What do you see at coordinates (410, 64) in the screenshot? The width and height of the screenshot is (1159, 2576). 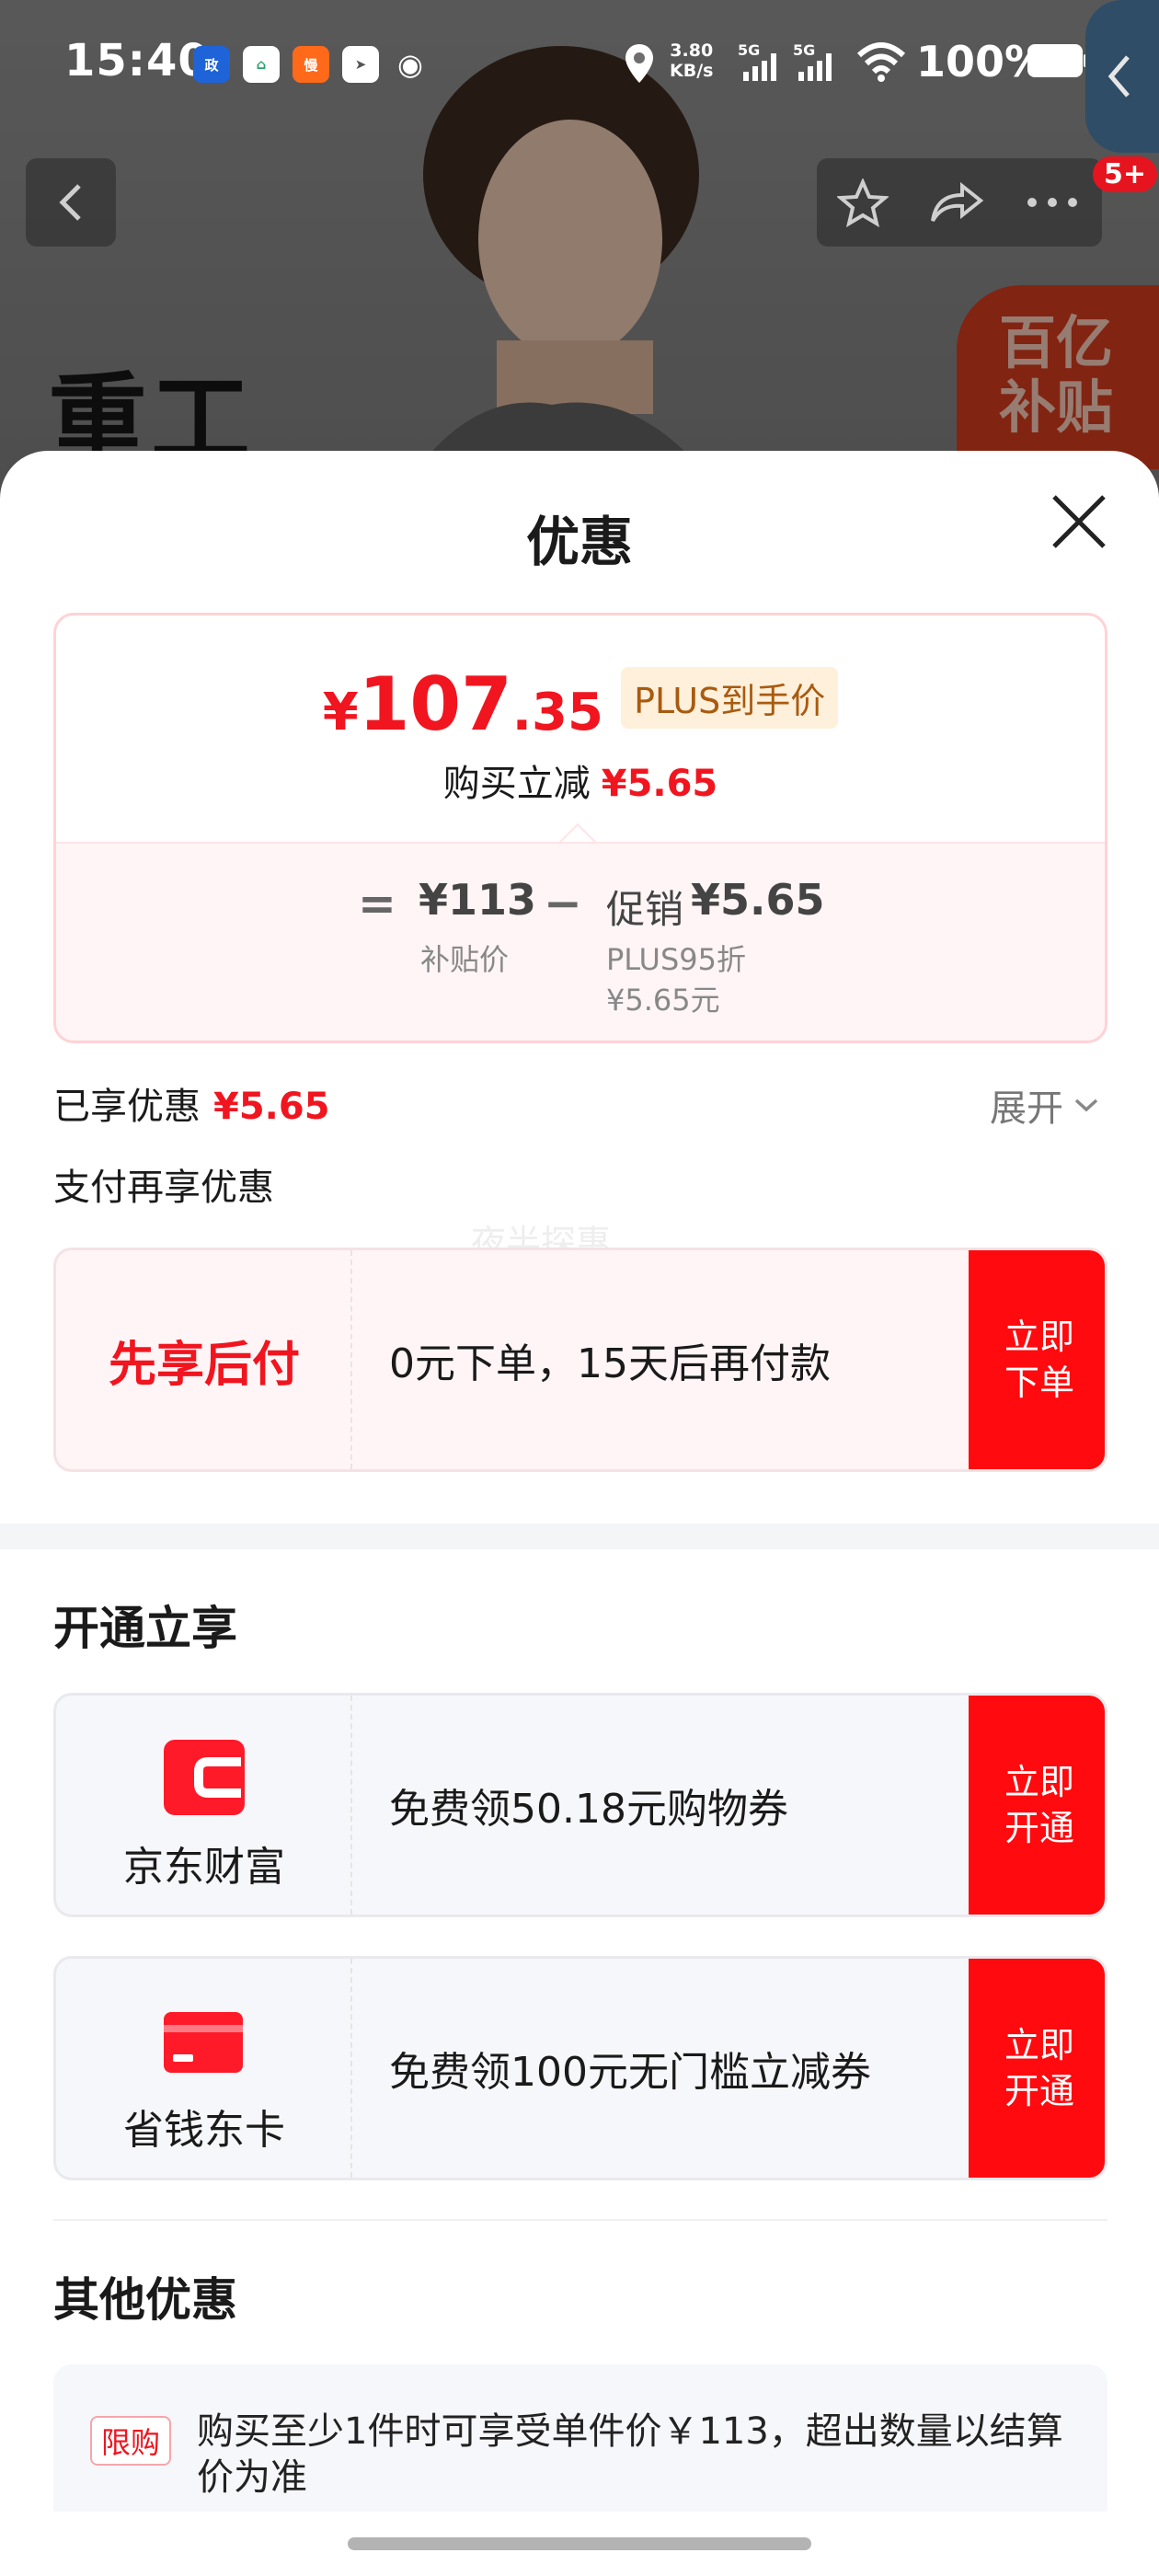 I see `wechat-icon: ◉` at bounding box center [410, 64].